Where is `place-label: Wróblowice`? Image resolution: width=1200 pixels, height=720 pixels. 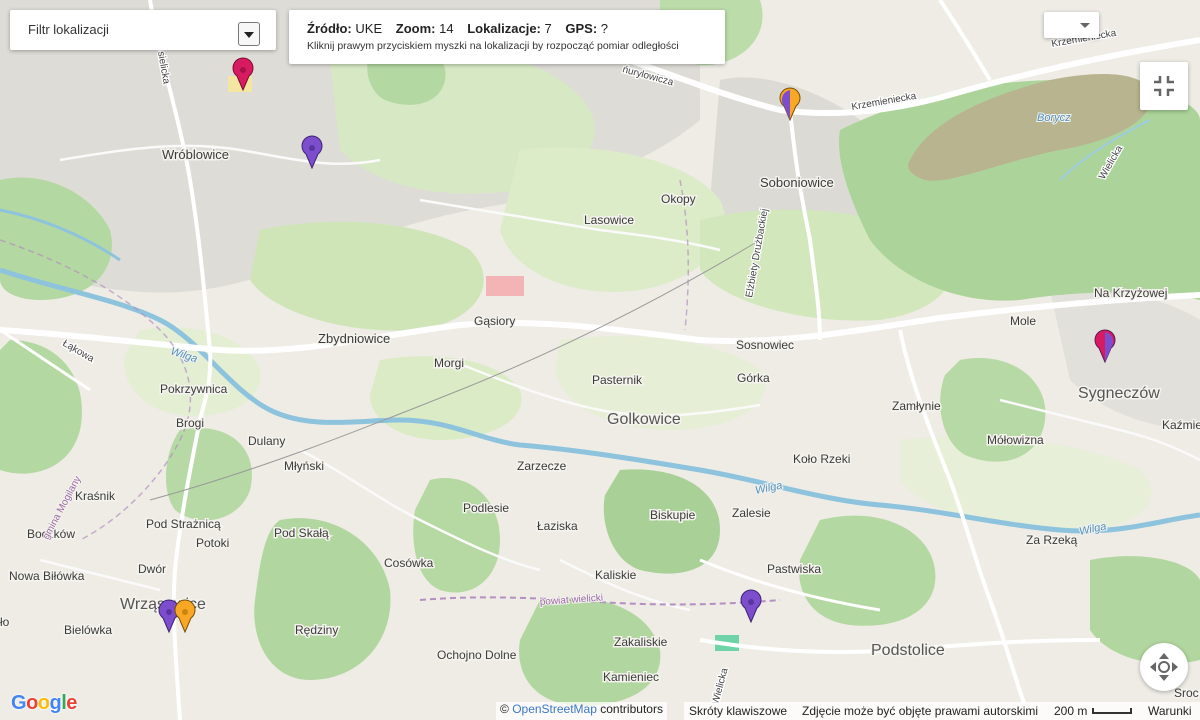
place-label: Wróblowice is located at coordinates (195, 154).